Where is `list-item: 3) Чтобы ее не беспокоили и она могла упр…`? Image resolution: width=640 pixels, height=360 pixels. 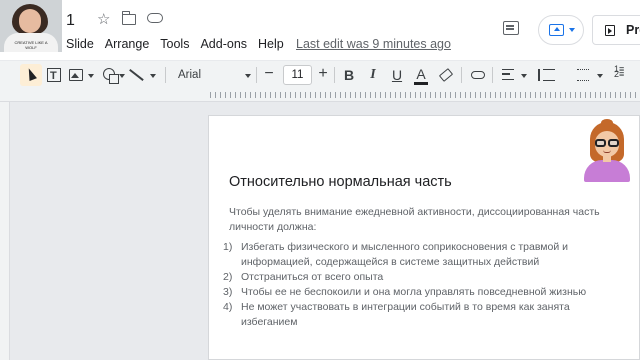 list-item: 3) Чтобы ее не беспокоили и она могла упр… is located at coordinates (423, 292).